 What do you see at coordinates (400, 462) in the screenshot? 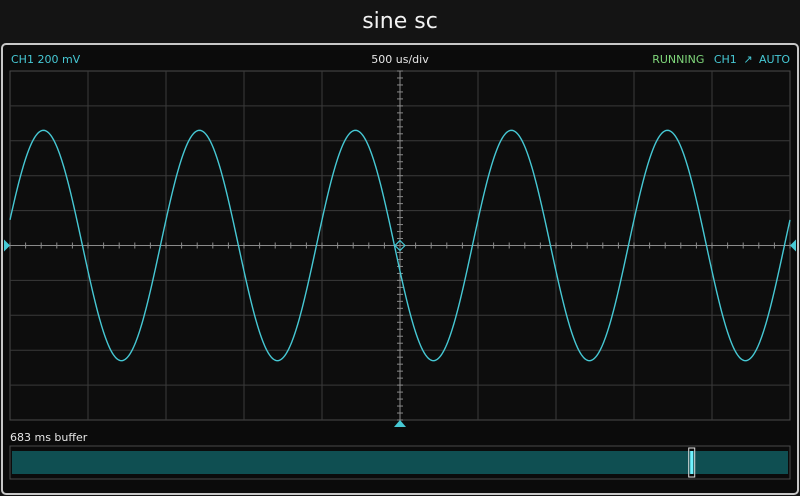
I see `buffer-waveform-fill` at bounding box center [400, 462].